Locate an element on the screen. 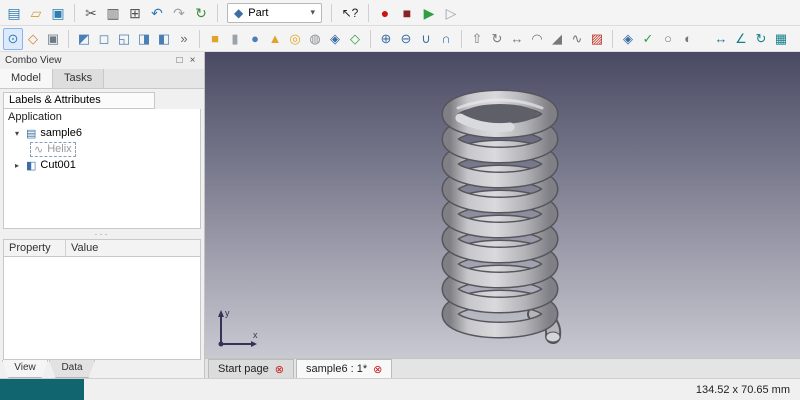 This screenshot has height=400, width=800. tab-view: View is located at coordinates (25, 369).